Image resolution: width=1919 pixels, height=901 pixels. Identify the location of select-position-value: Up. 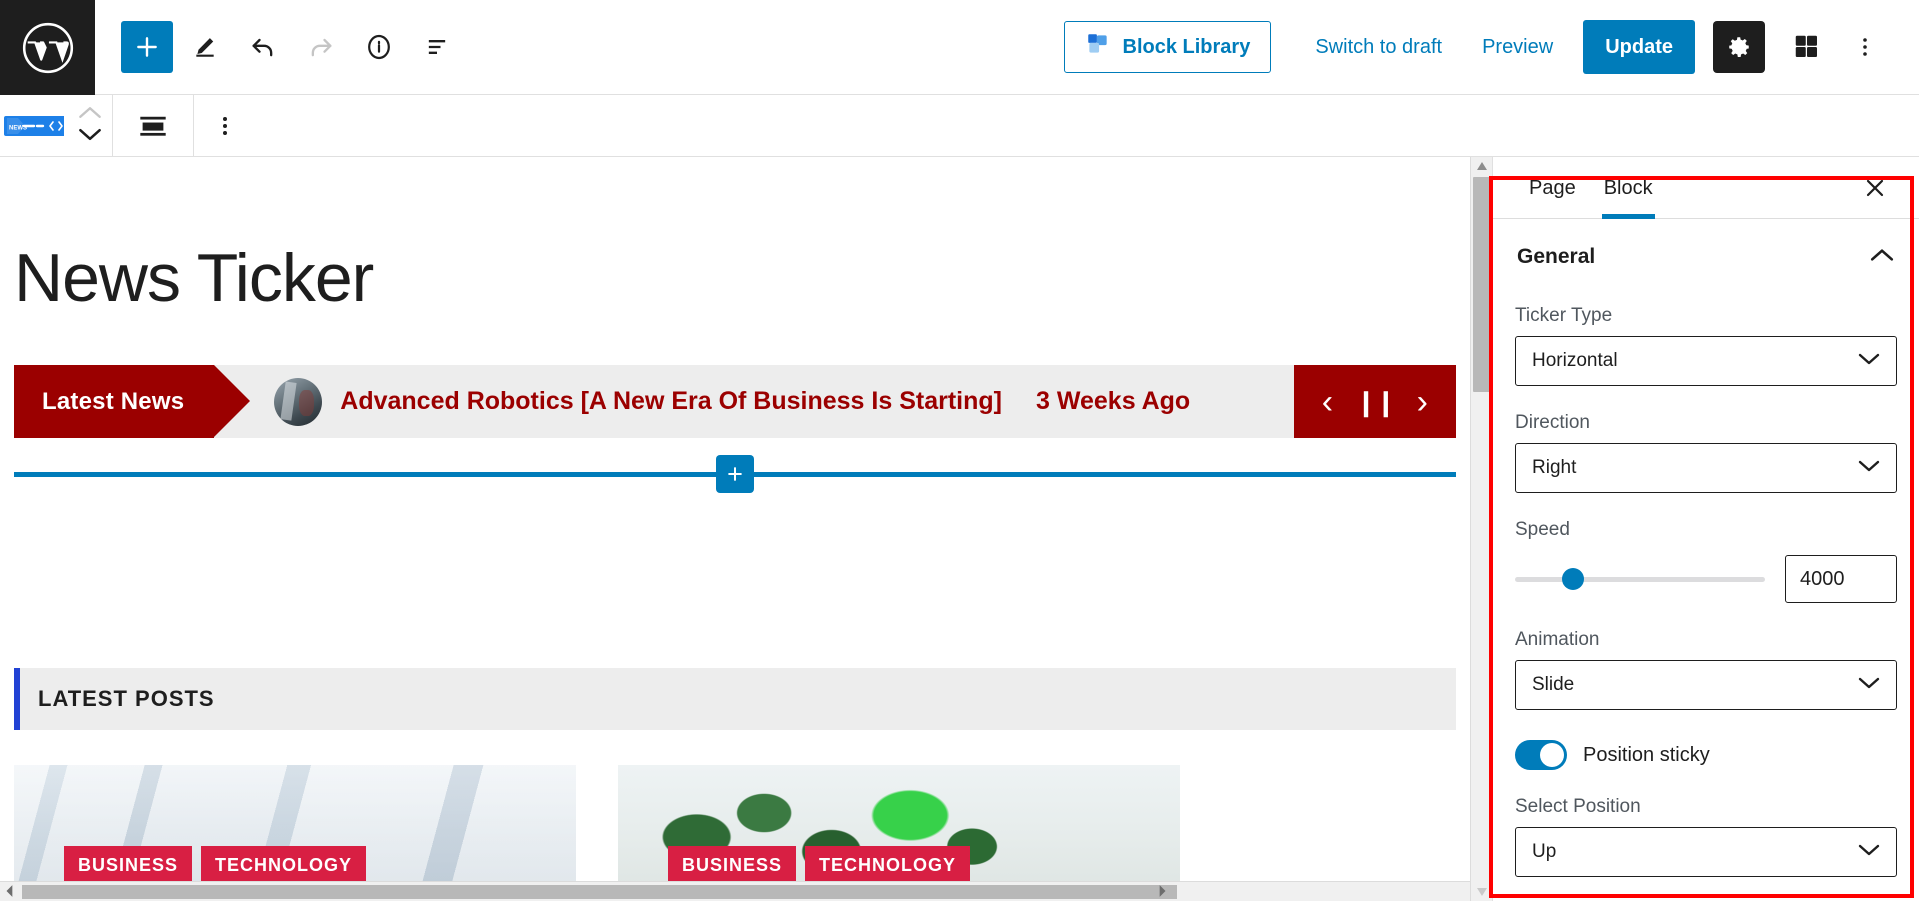
(1544, 851).